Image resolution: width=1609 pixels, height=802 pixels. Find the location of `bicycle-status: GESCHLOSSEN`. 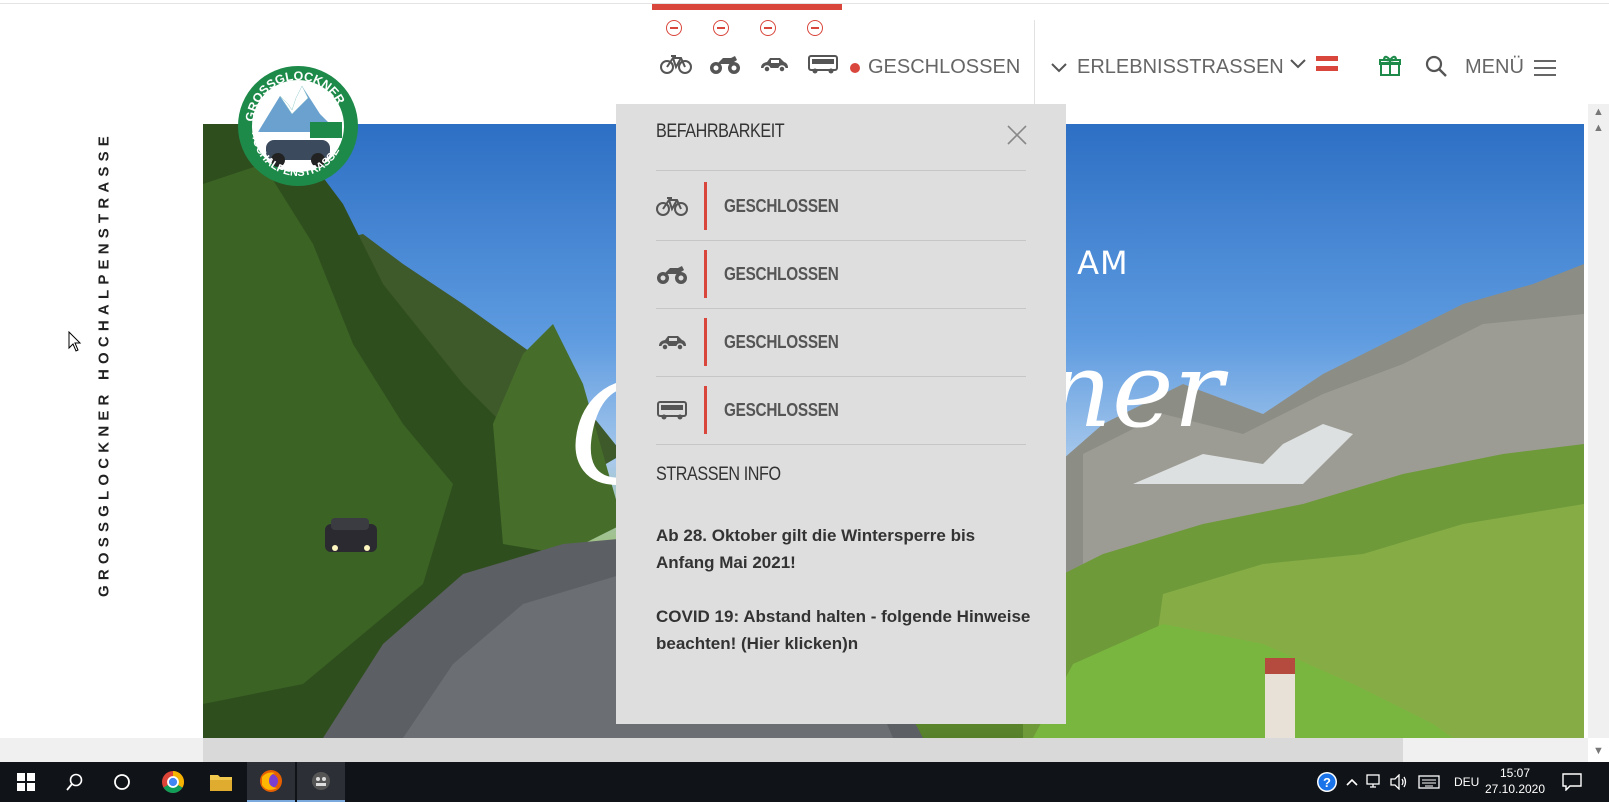

bicycle-status: GESCHLOSSEN is located at coordinates (781, 206).